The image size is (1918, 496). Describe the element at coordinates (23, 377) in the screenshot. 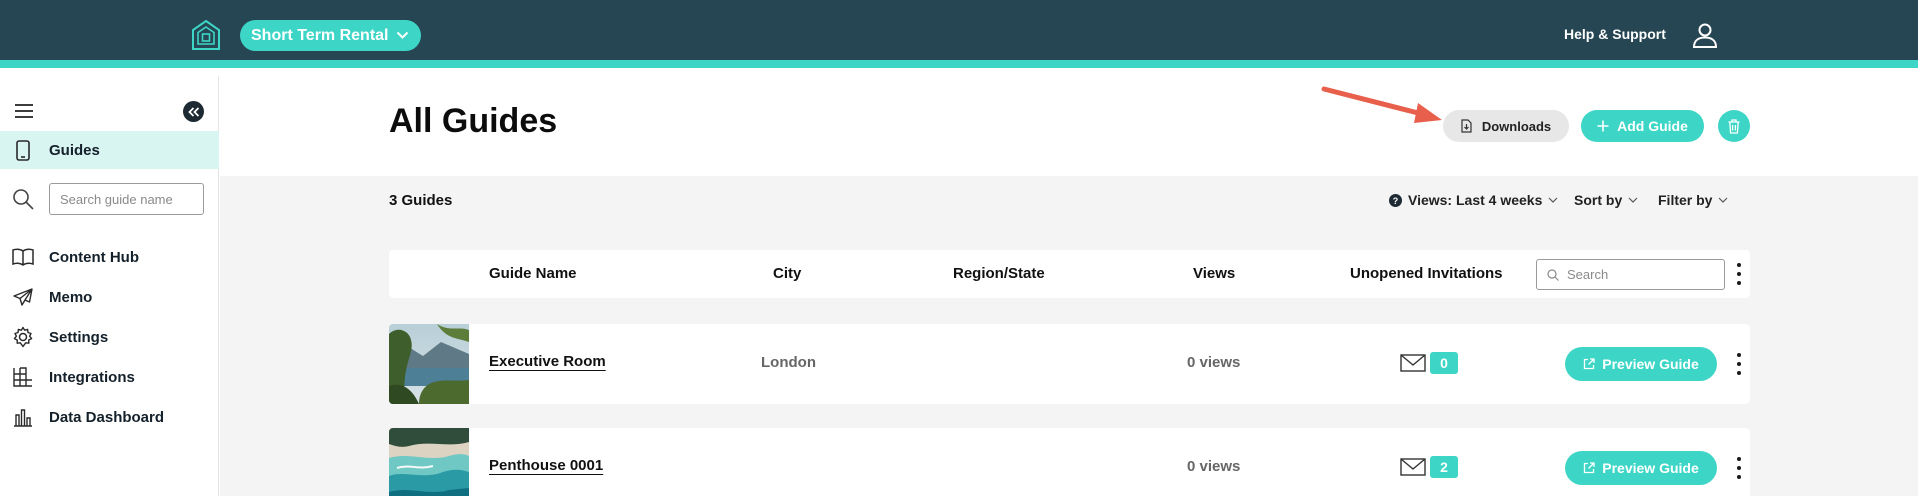

I see `grid-icon` at that location.